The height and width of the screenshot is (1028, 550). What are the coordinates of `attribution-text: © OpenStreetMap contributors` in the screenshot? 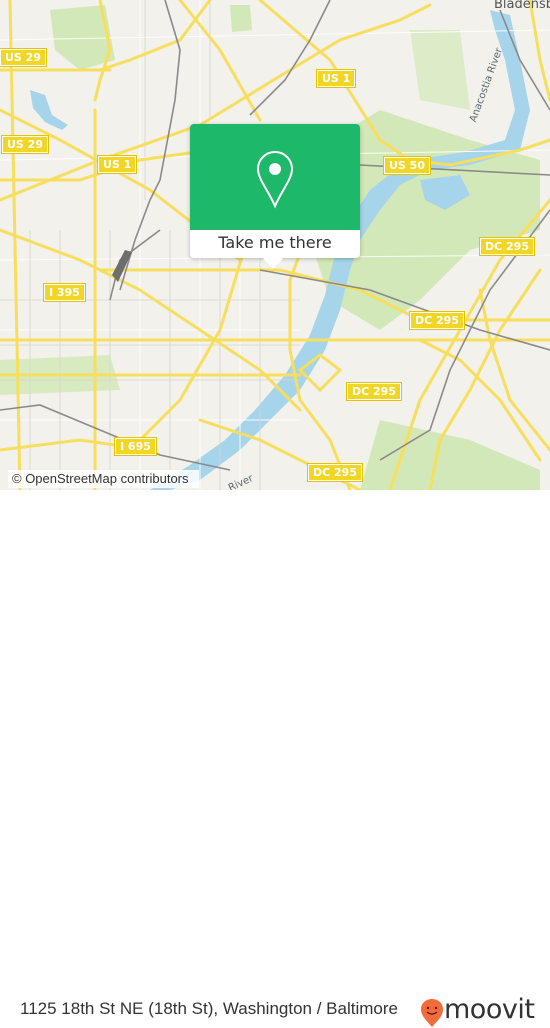 It's located at (100, 478).